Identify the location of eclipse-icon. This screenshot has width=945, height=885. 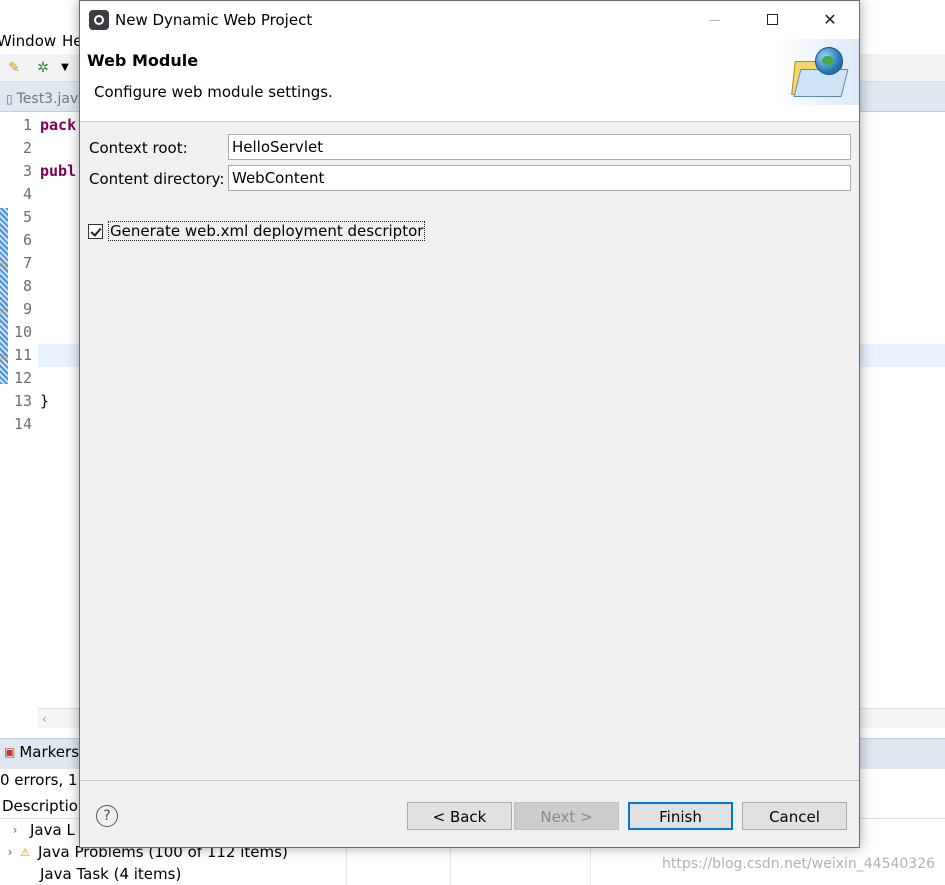
(99, 20).